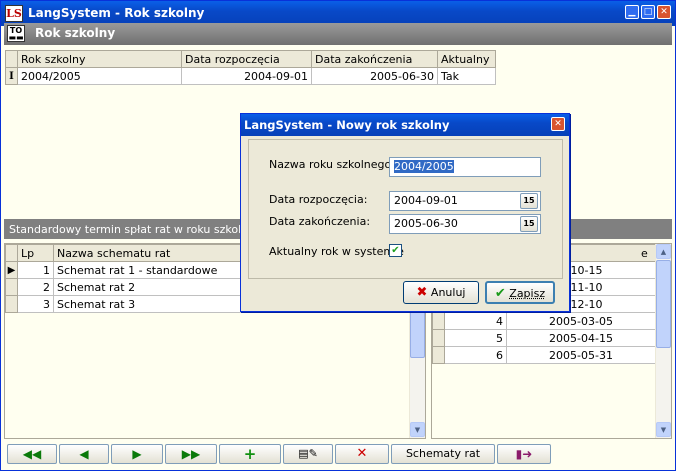  Describe the element at coordinates (11, 270) in the screenshot. I see `row-indicator: ▶` at that location.